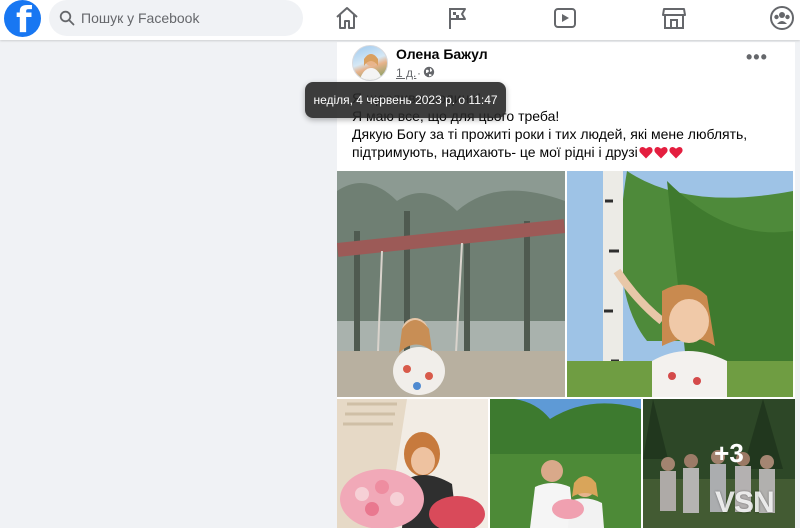 The width and height of the screenshot is (800, 528). What do you see at coordinates (181, 18) in the screenshot?
I see `search-input` at bounding box center [181, 18].